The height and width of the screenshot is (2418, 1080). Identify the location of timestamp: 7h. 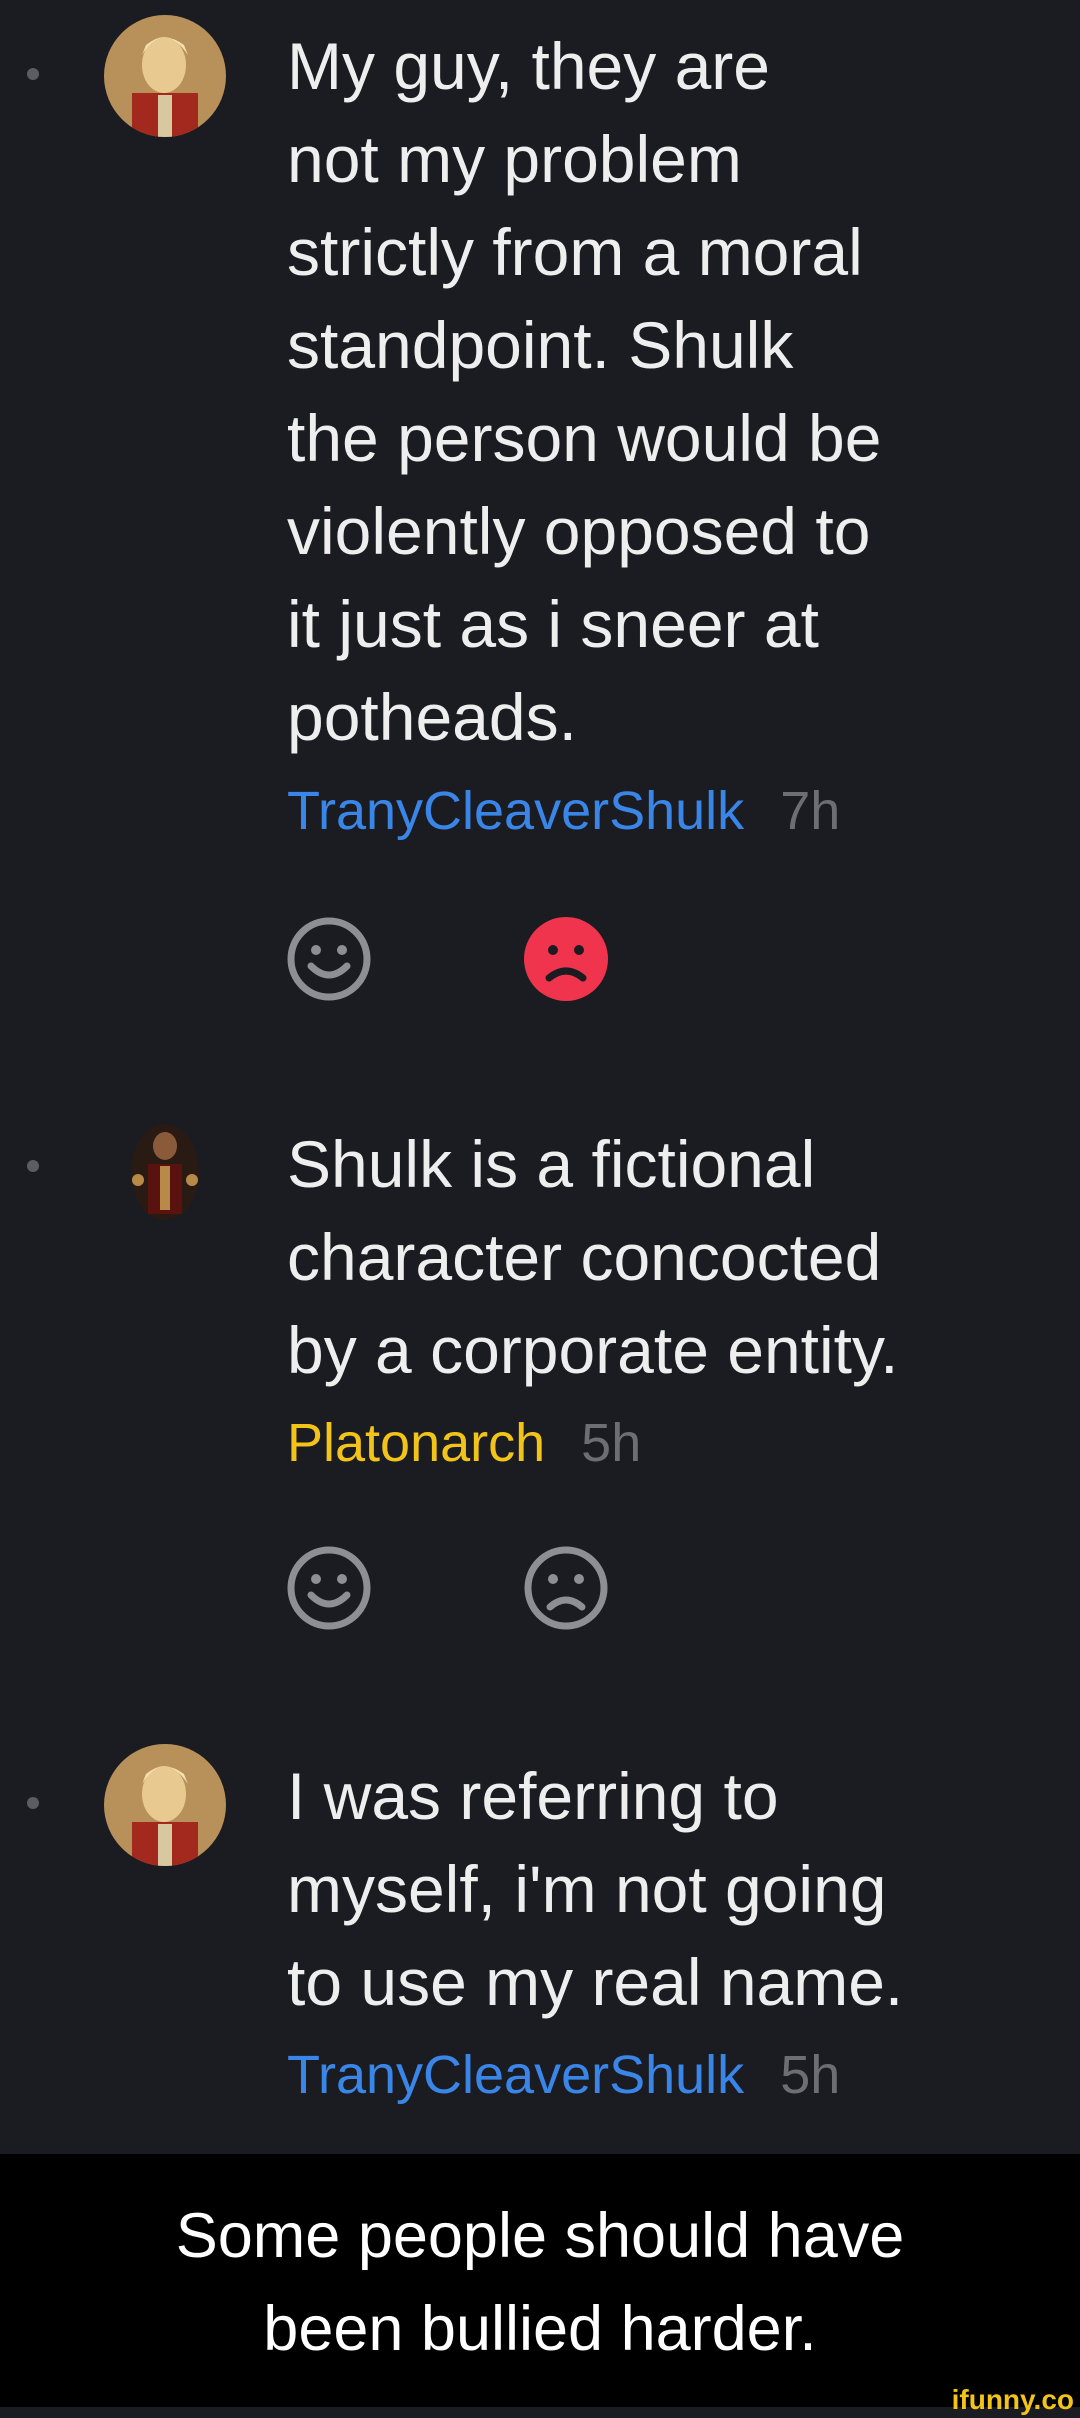
(810, 811).